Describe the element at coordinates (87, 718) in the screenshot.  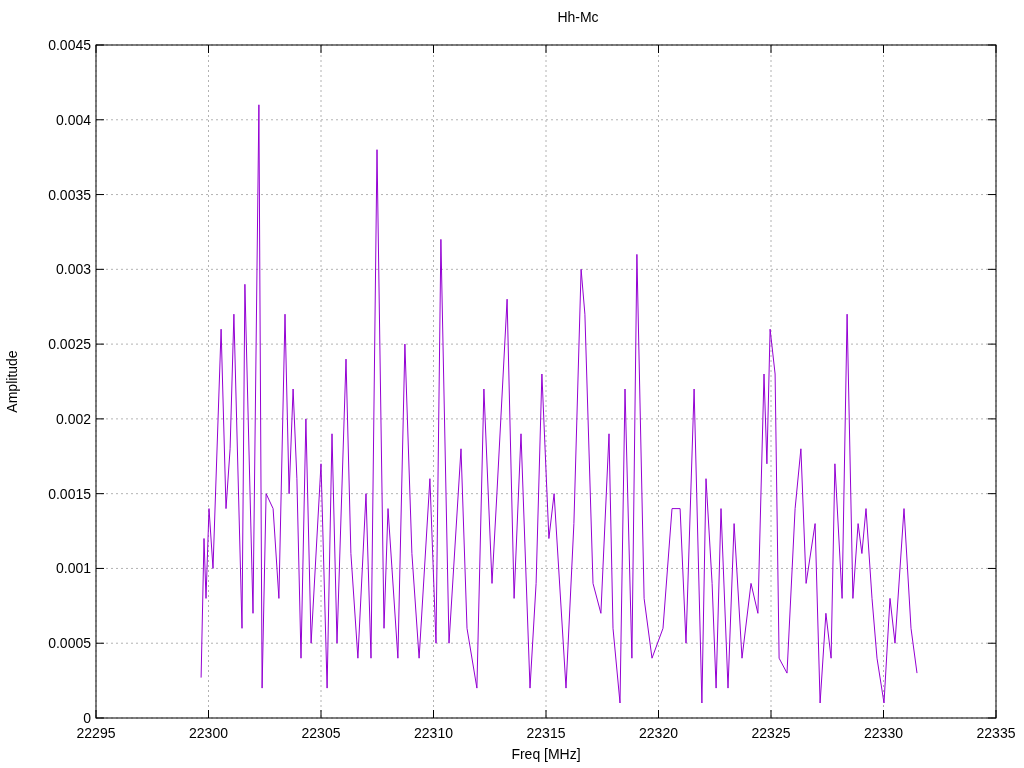
I see `tick-label: 0` at that location.